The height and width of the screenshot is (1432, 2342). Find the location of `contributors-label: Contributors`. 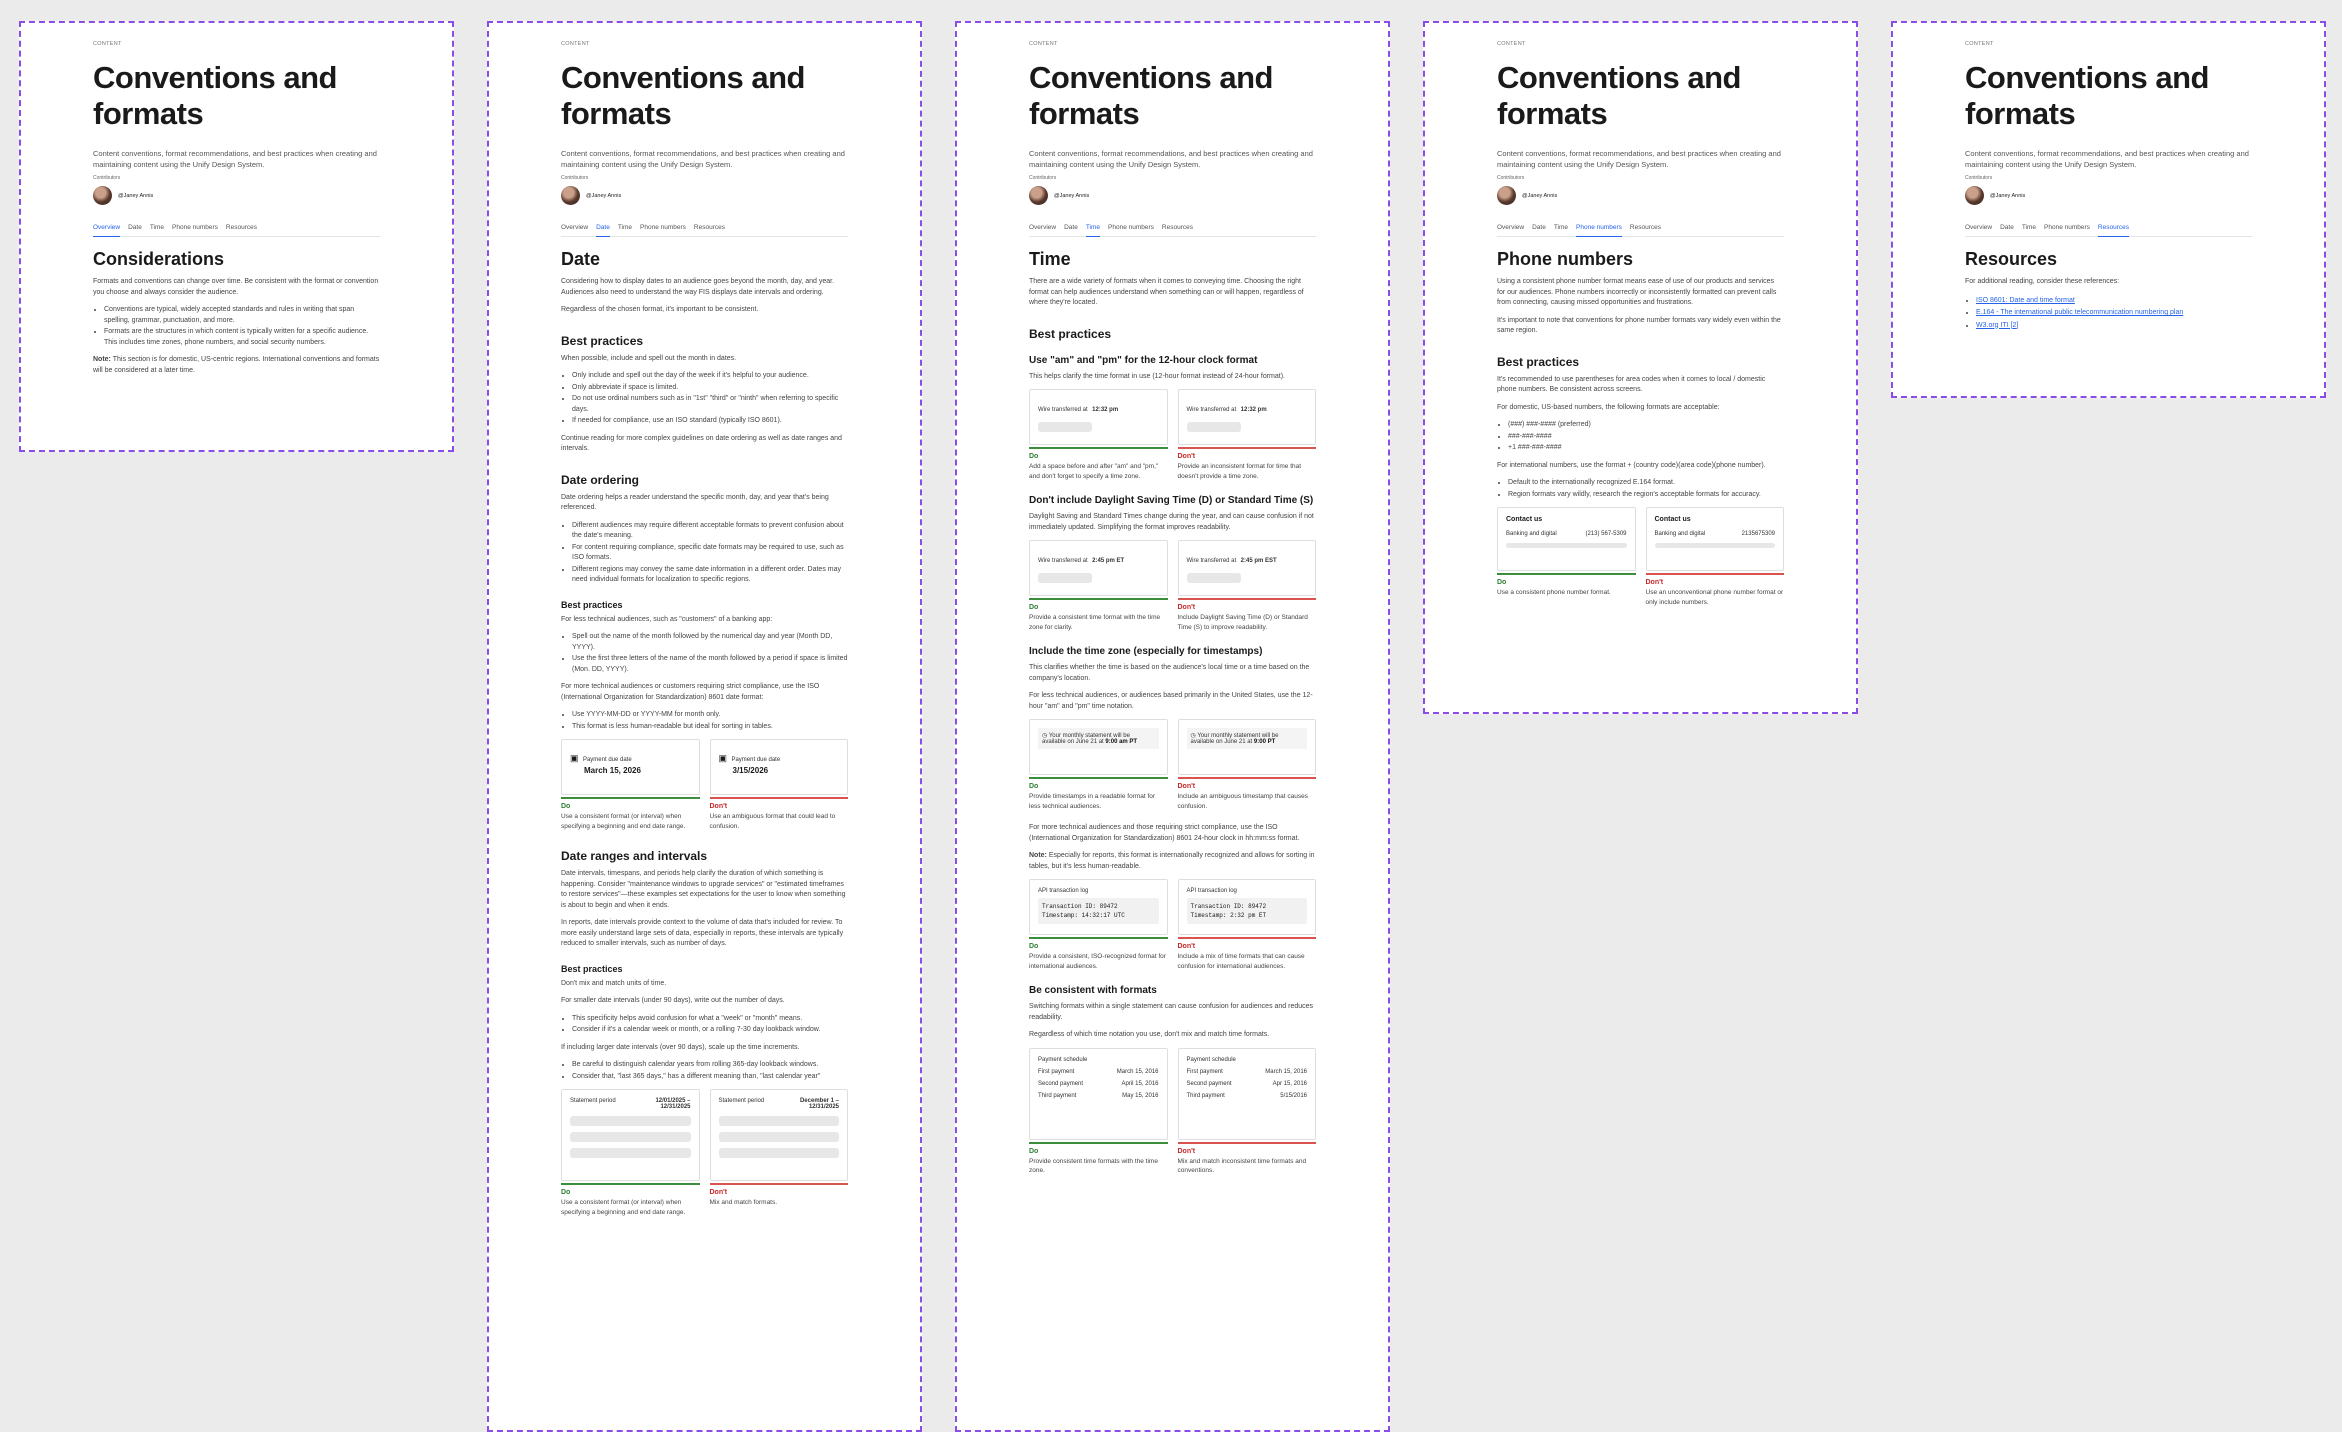

contributors-label: Contributors is located at coordinates (1043, 178).